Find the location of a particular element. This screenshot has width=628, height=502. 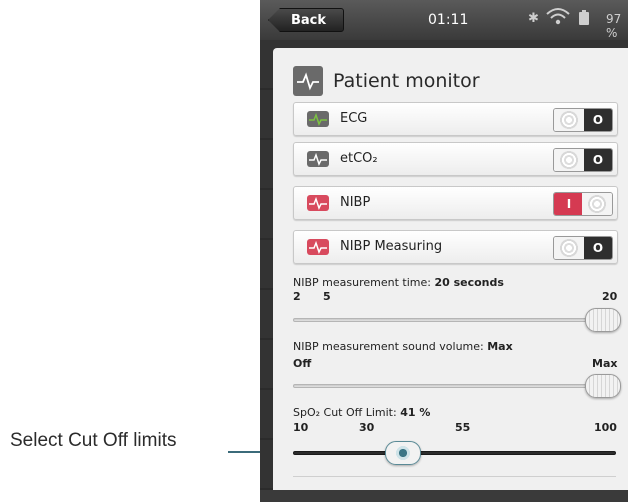

nibp-volume-slider-track is located at coordinates (454, 386).